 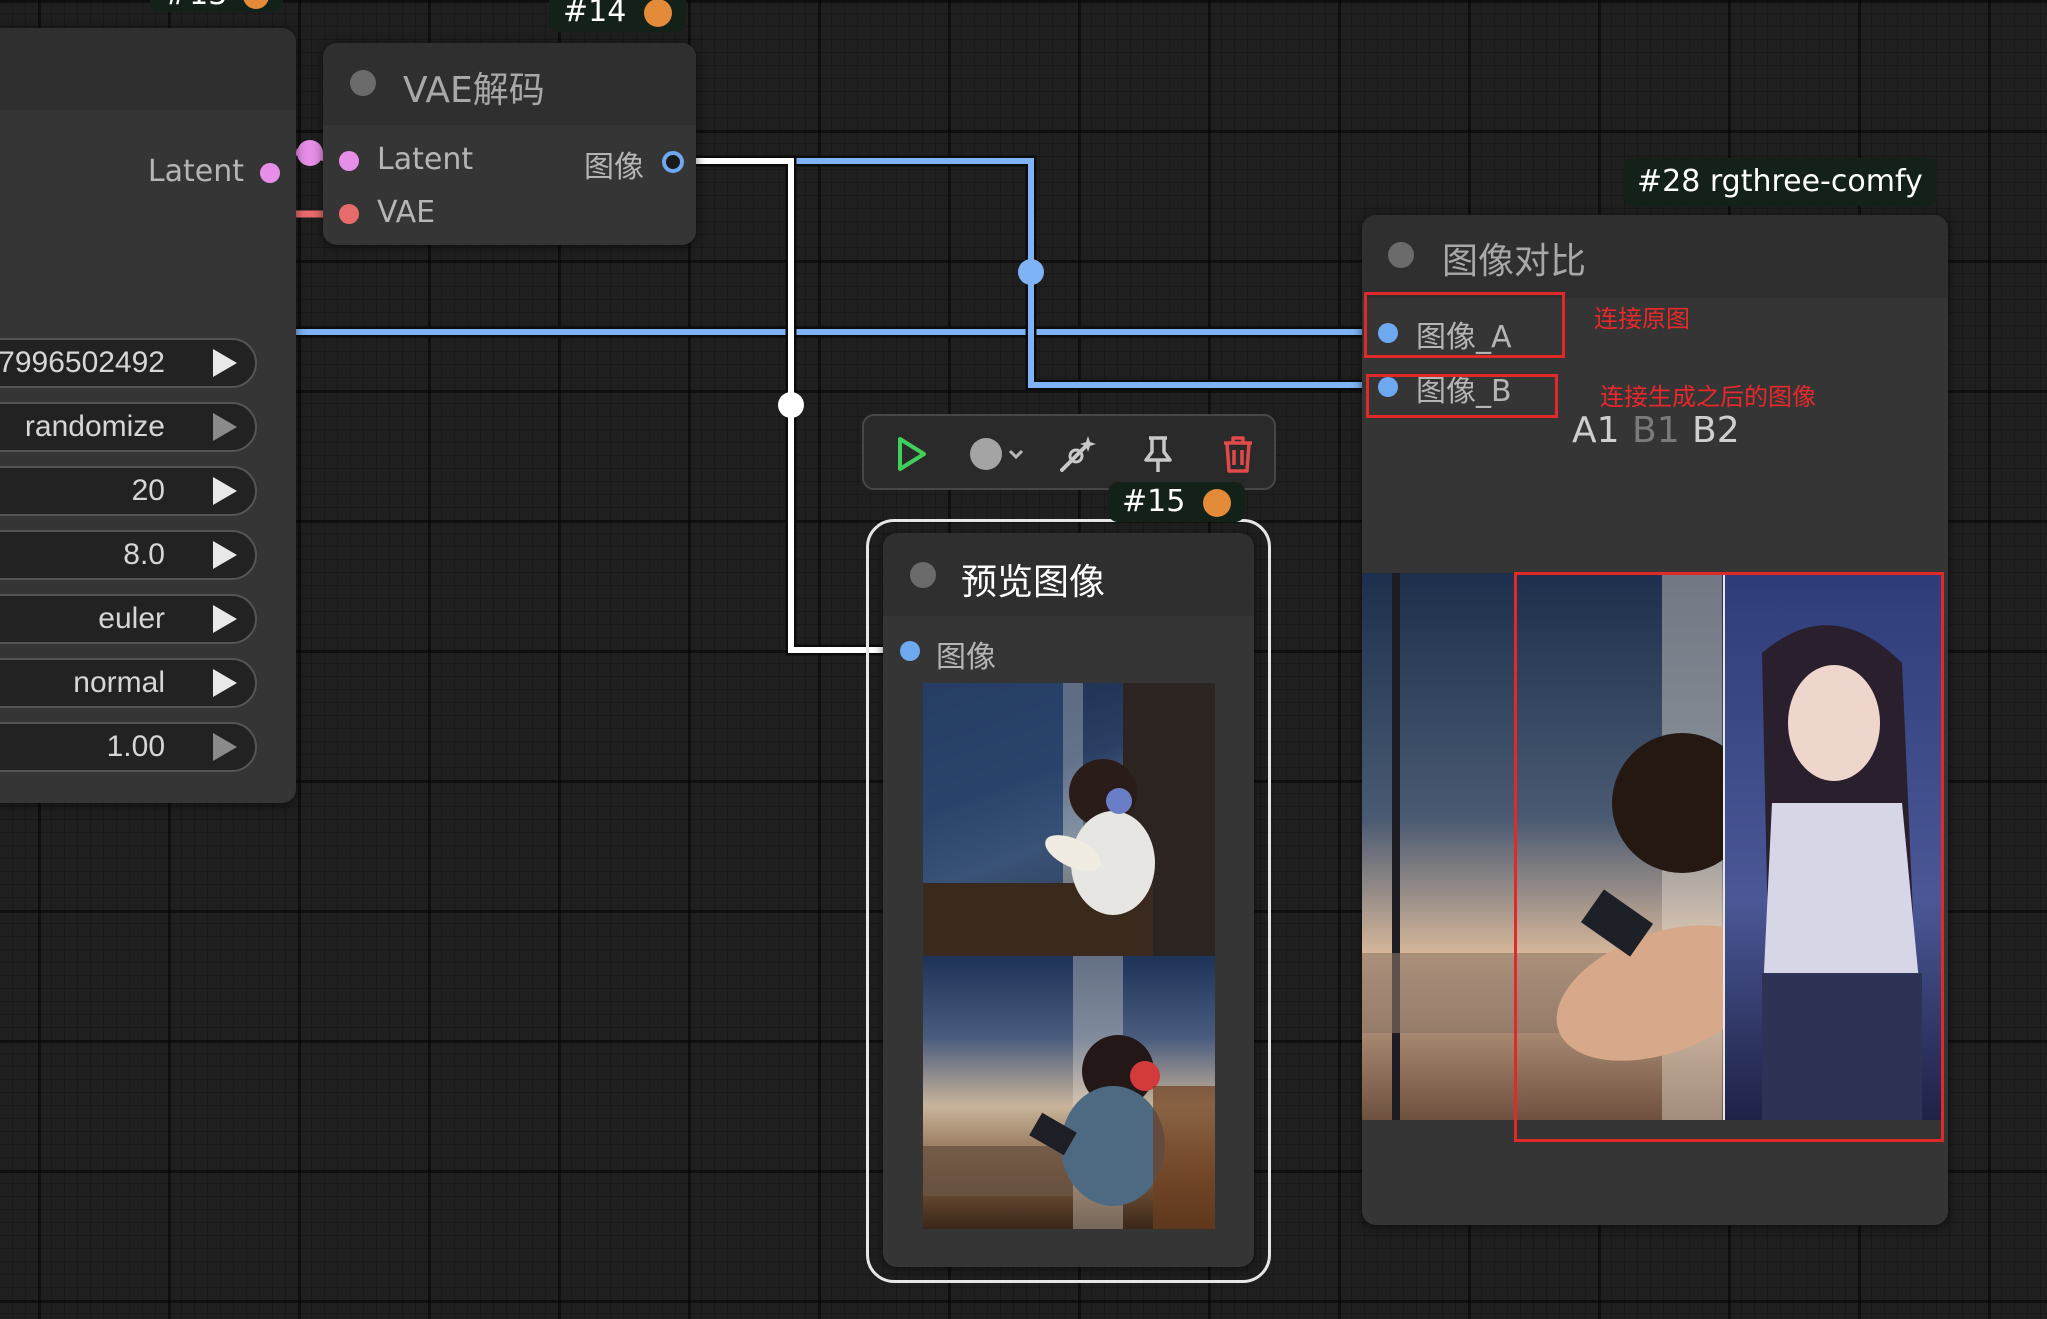 What do you see at coordinates (94, 426) in the screenshot?
I see `control-after-generate-value: randomize` at bounding box center [94, 426].